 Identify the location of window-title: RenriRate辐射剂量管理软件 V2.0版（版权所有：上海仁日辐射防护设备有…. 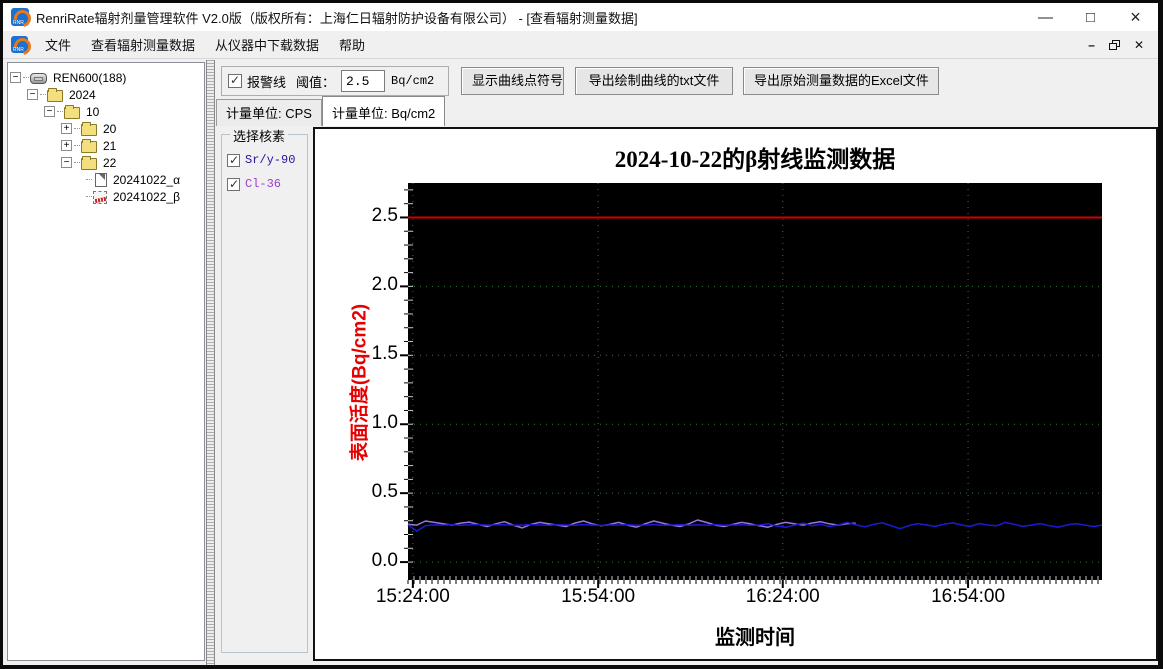
(337, 18).